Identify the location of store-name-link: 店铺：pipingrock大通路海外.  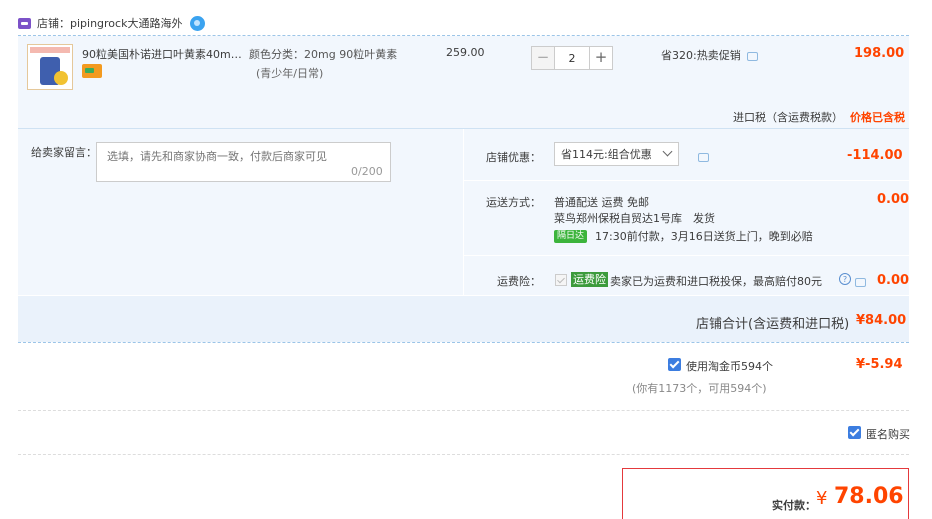
(109, 23).